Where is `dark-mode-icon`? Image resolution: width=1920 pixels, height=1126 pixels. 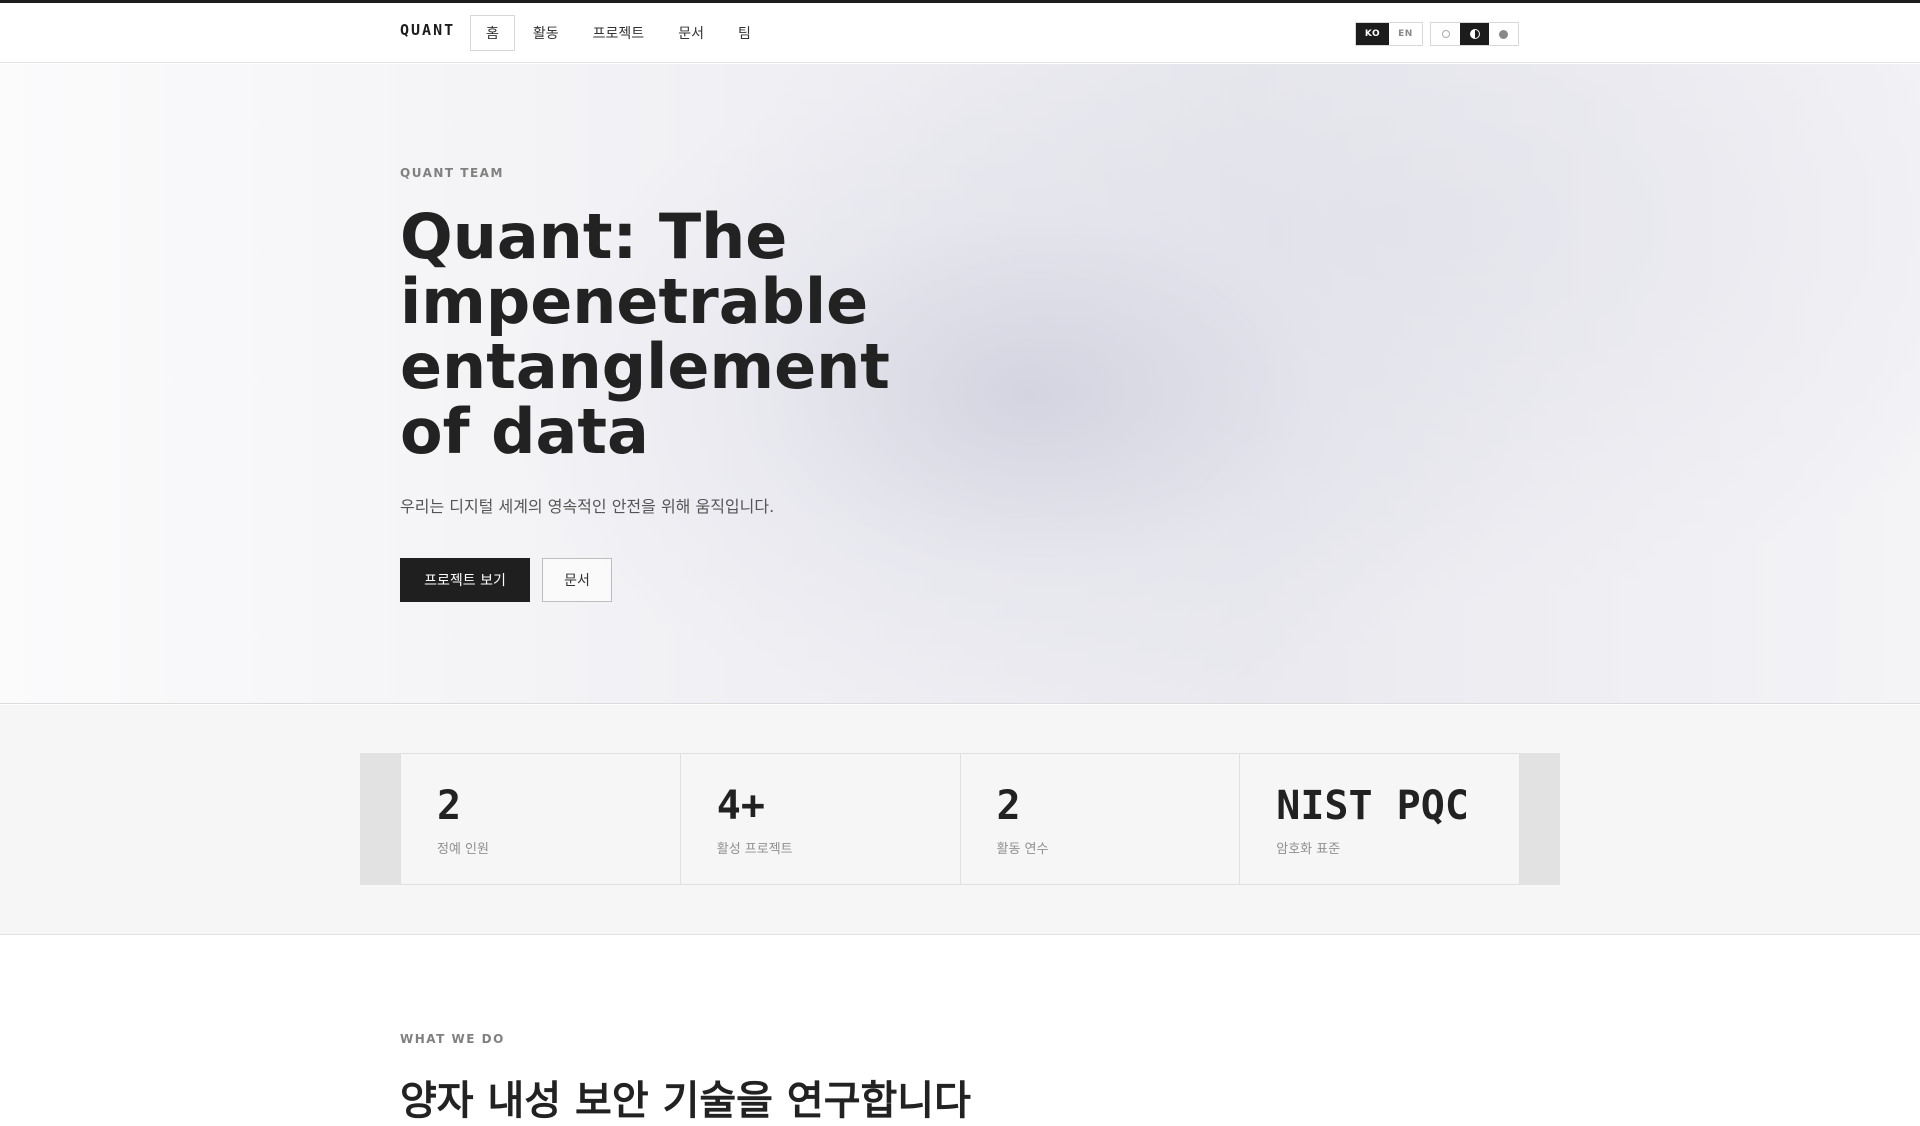
dark-mode-icon is located at coordinates (1503, 34).